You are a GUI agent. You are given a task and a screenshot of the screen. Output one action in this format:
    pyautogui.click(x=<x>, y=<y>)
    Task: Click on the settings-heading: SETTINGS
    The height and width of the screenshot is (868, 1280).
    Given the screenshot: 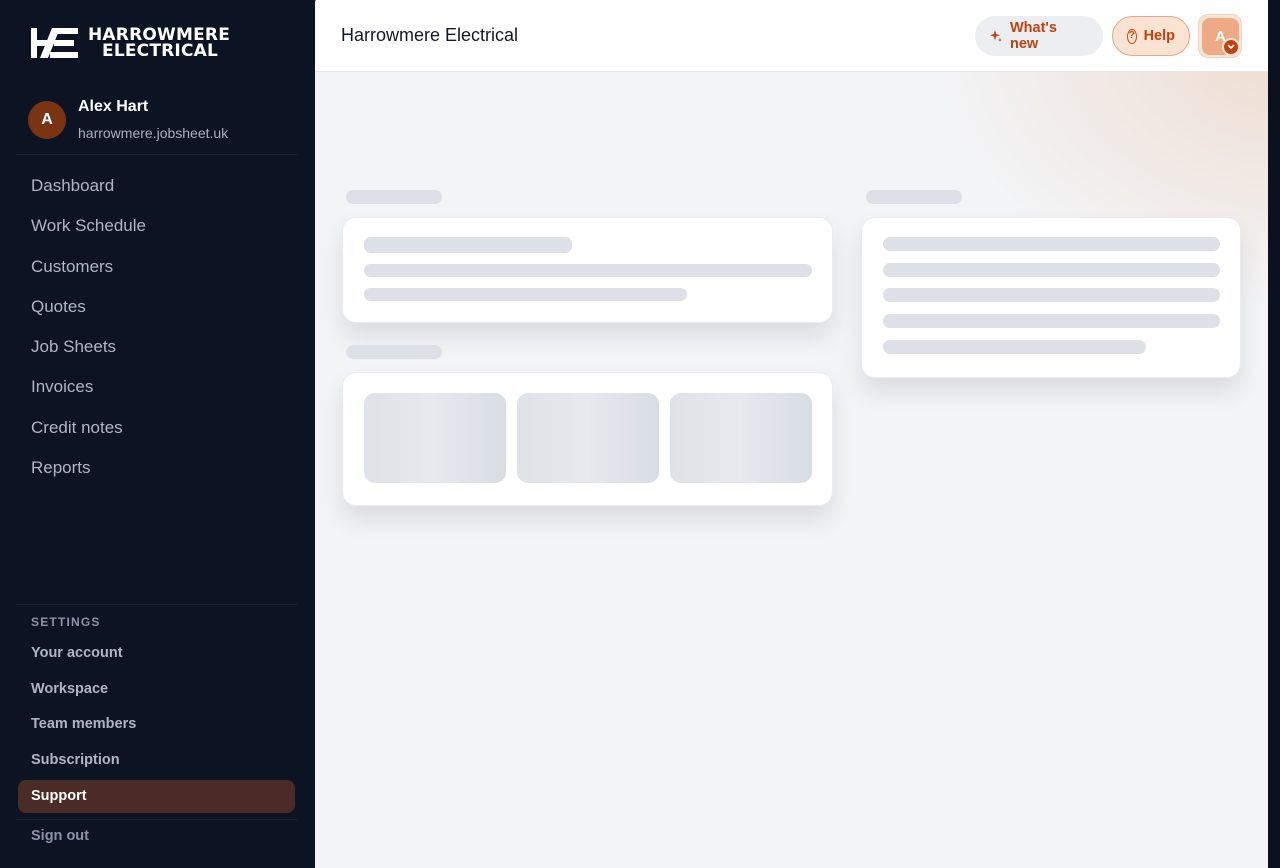 What is the action you would take?
    pyautogui.click(x=66, y=622)
    